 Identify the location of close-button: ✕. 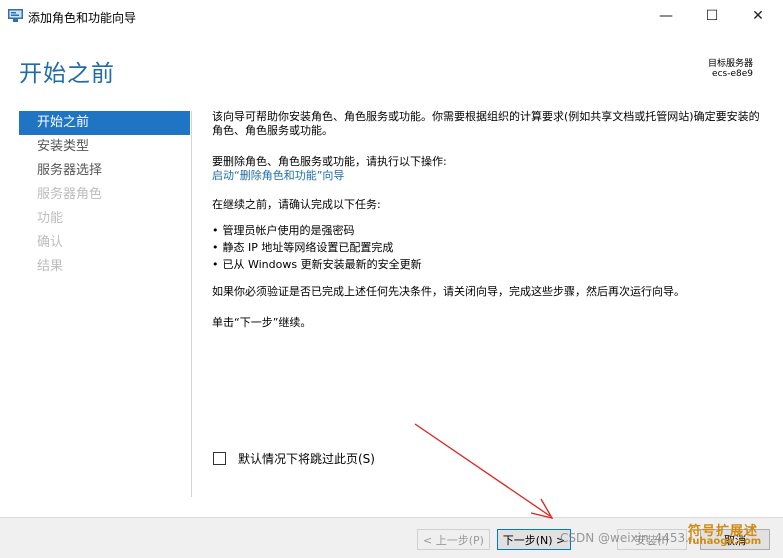
(758, 16).